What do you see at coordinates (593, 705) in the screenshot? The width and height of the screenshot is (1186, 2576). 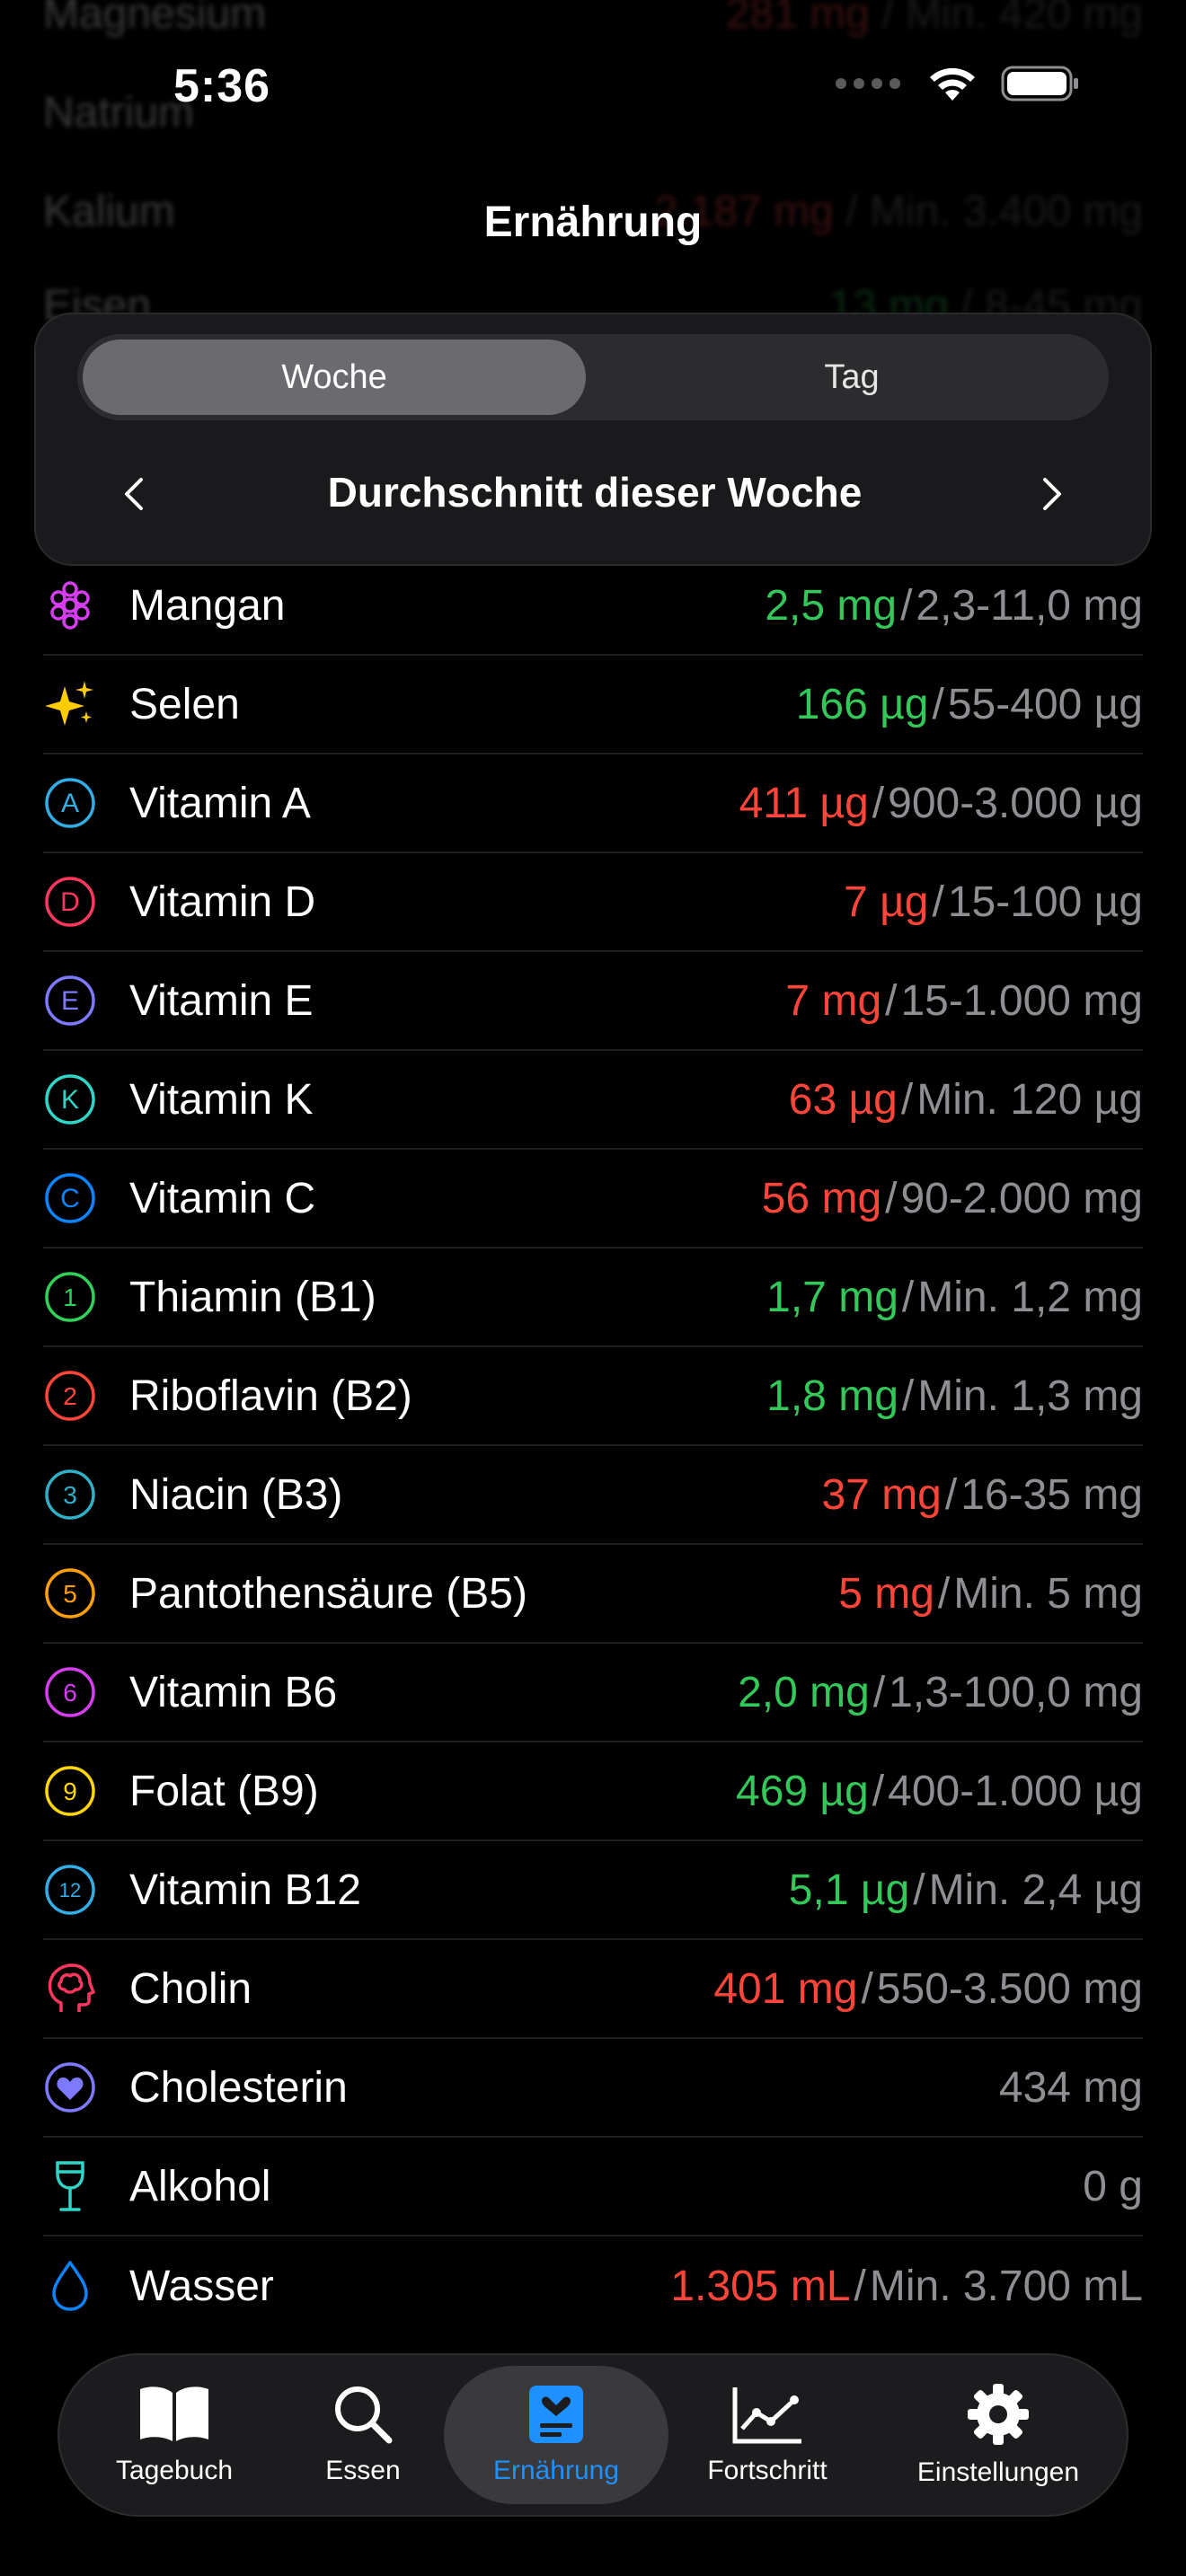 I see `nutrient-row-selen: Selen 166 µg/55-400 µg` at bounding box center [593, 705].